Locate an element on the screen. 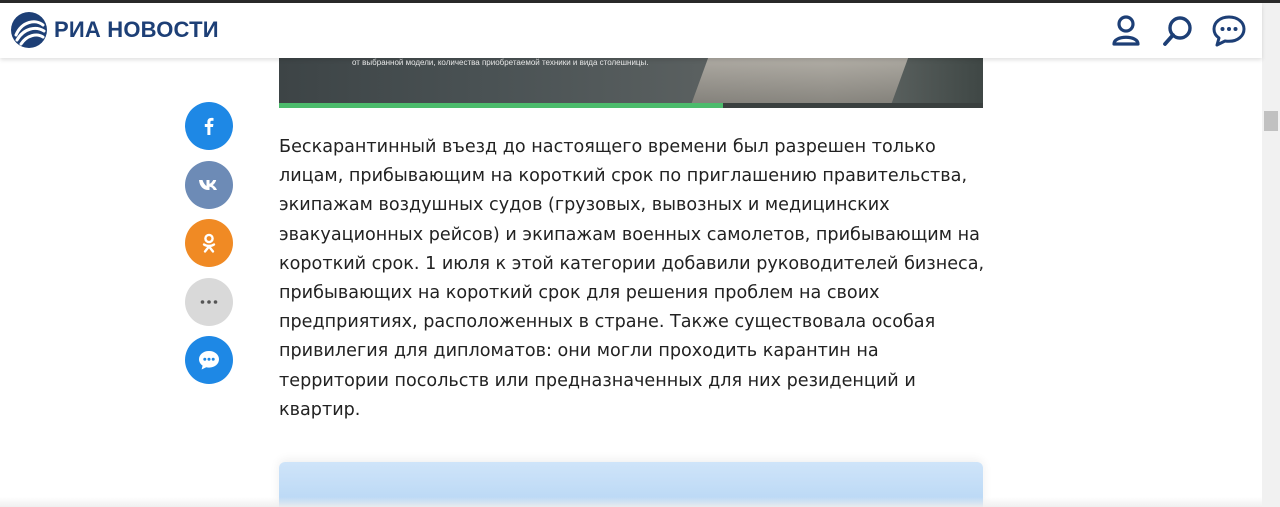  share-more-button is located at coordinates (209, 302).